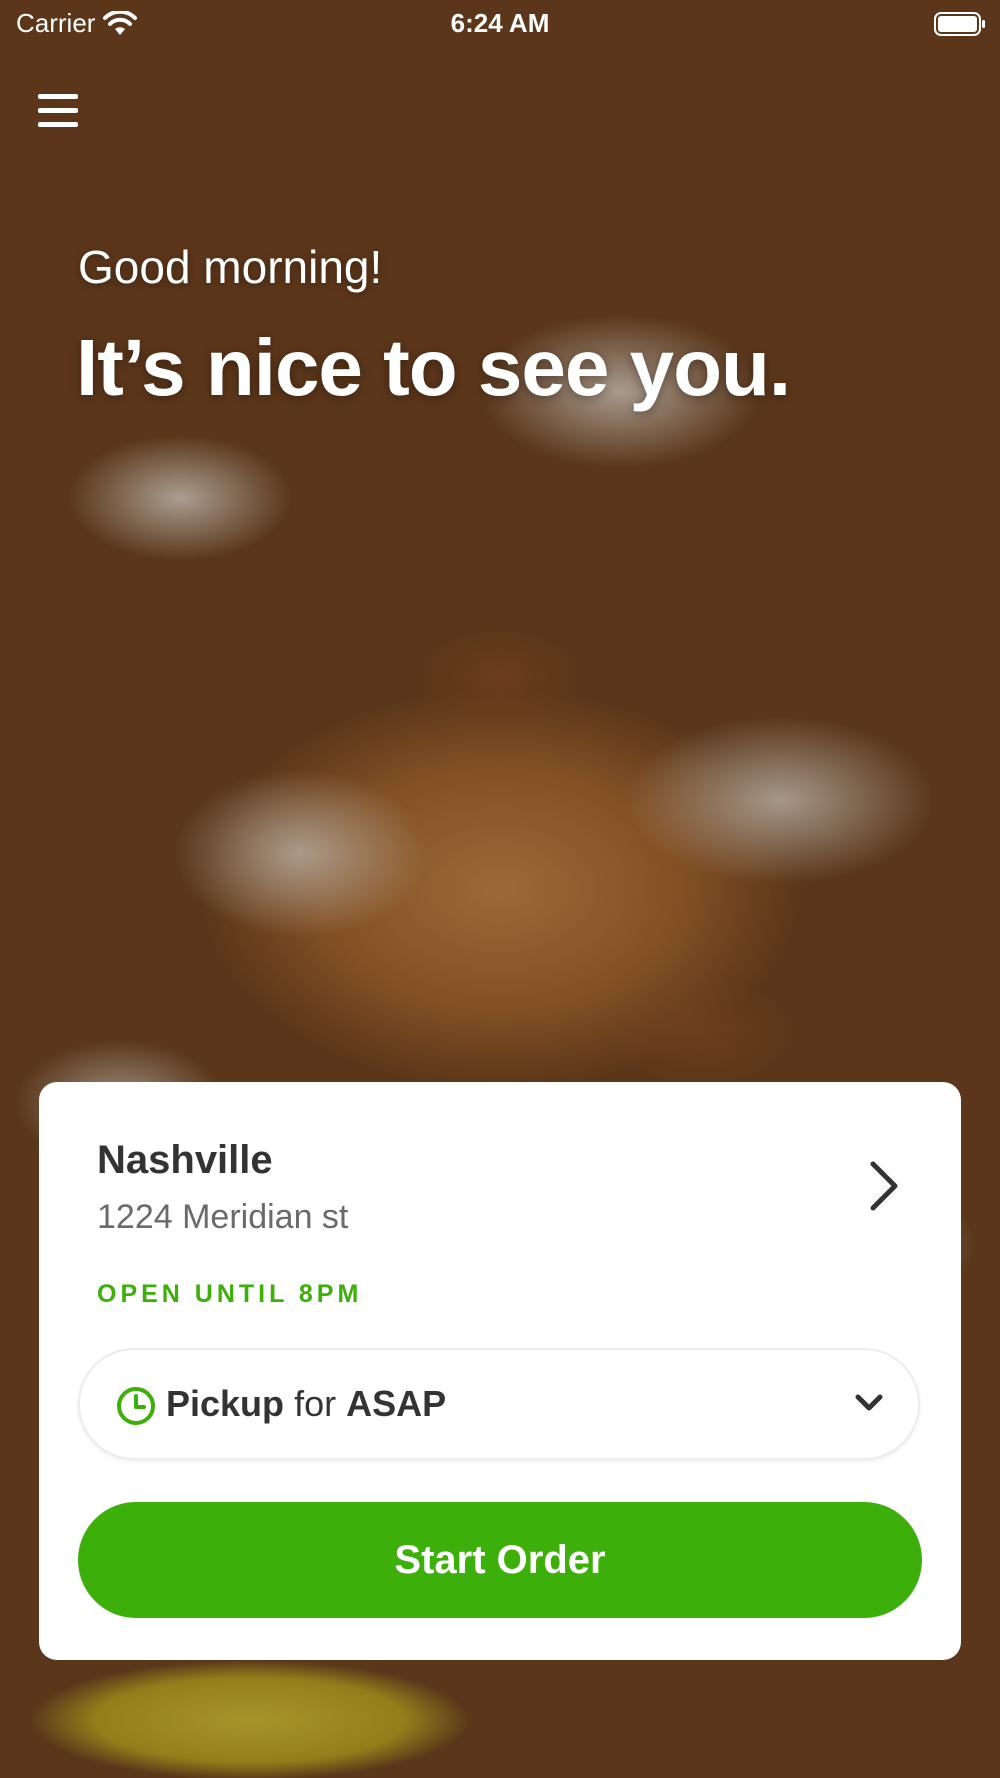 Image resolution: width=1000 pixels, height=1778 pixels. I want to click on order-mode-label: Pickup, so click(225, 1403).